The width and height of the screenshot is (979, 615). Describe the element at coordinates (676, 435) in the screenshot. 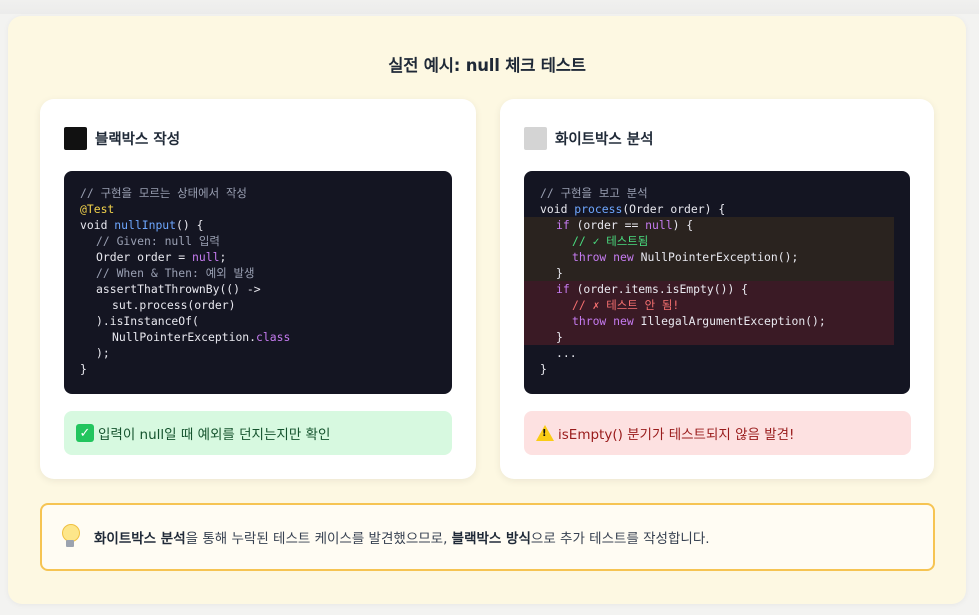

I see `whitebox-result-text: isEmpty() 분기가 테스트되지 않음 발견!` at that location.